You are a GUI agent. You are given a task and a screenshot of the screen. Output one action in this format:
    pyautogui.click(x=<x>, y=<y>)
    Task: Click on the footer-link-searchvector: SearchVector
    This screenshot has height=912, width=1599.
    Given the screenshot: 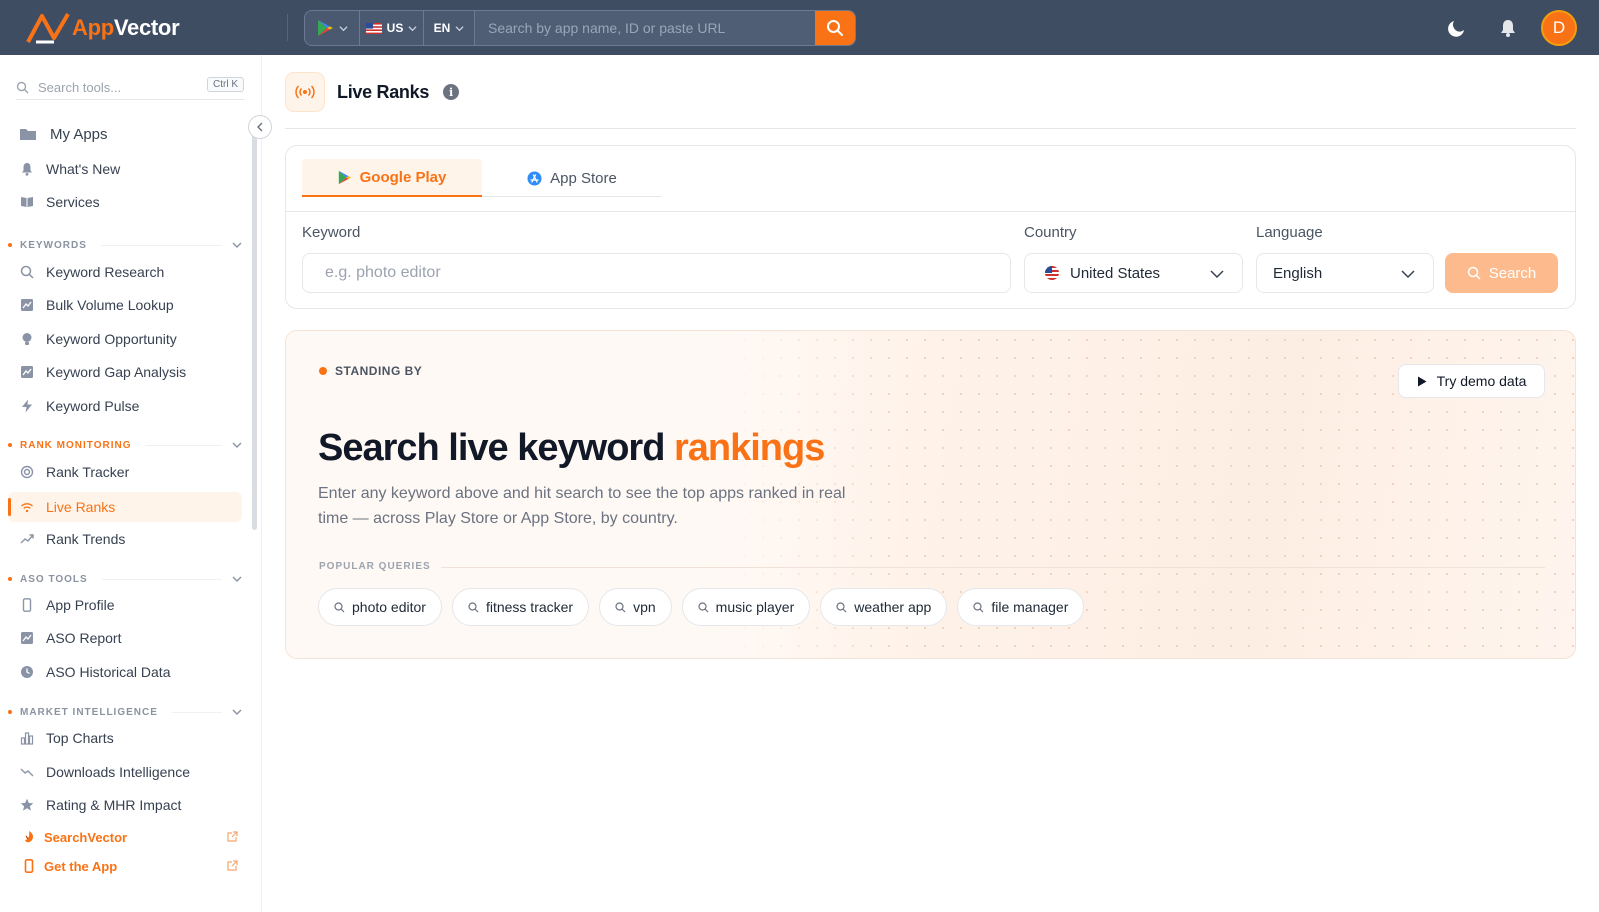 What is the action you would take?
    pyautogui.click(x=125, y=837)
    